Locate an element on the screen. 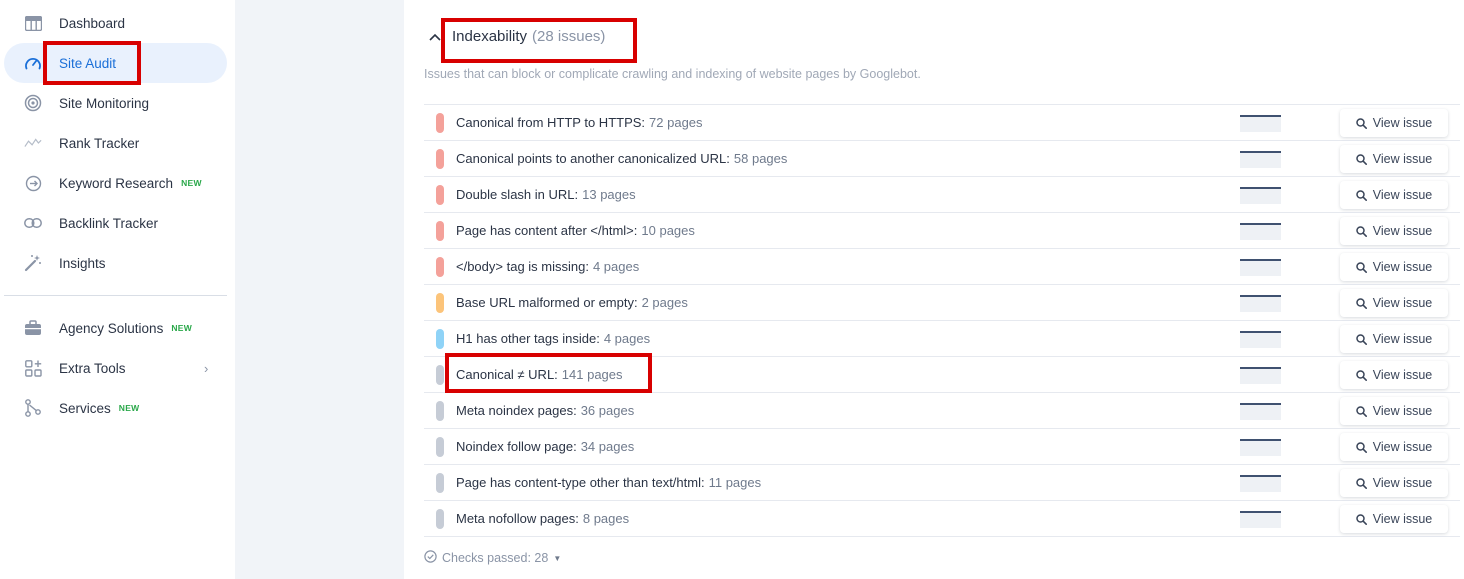 The image size is (1464, 579). section-header: Indexability (28 issues) is located at coordinates (516, 36).